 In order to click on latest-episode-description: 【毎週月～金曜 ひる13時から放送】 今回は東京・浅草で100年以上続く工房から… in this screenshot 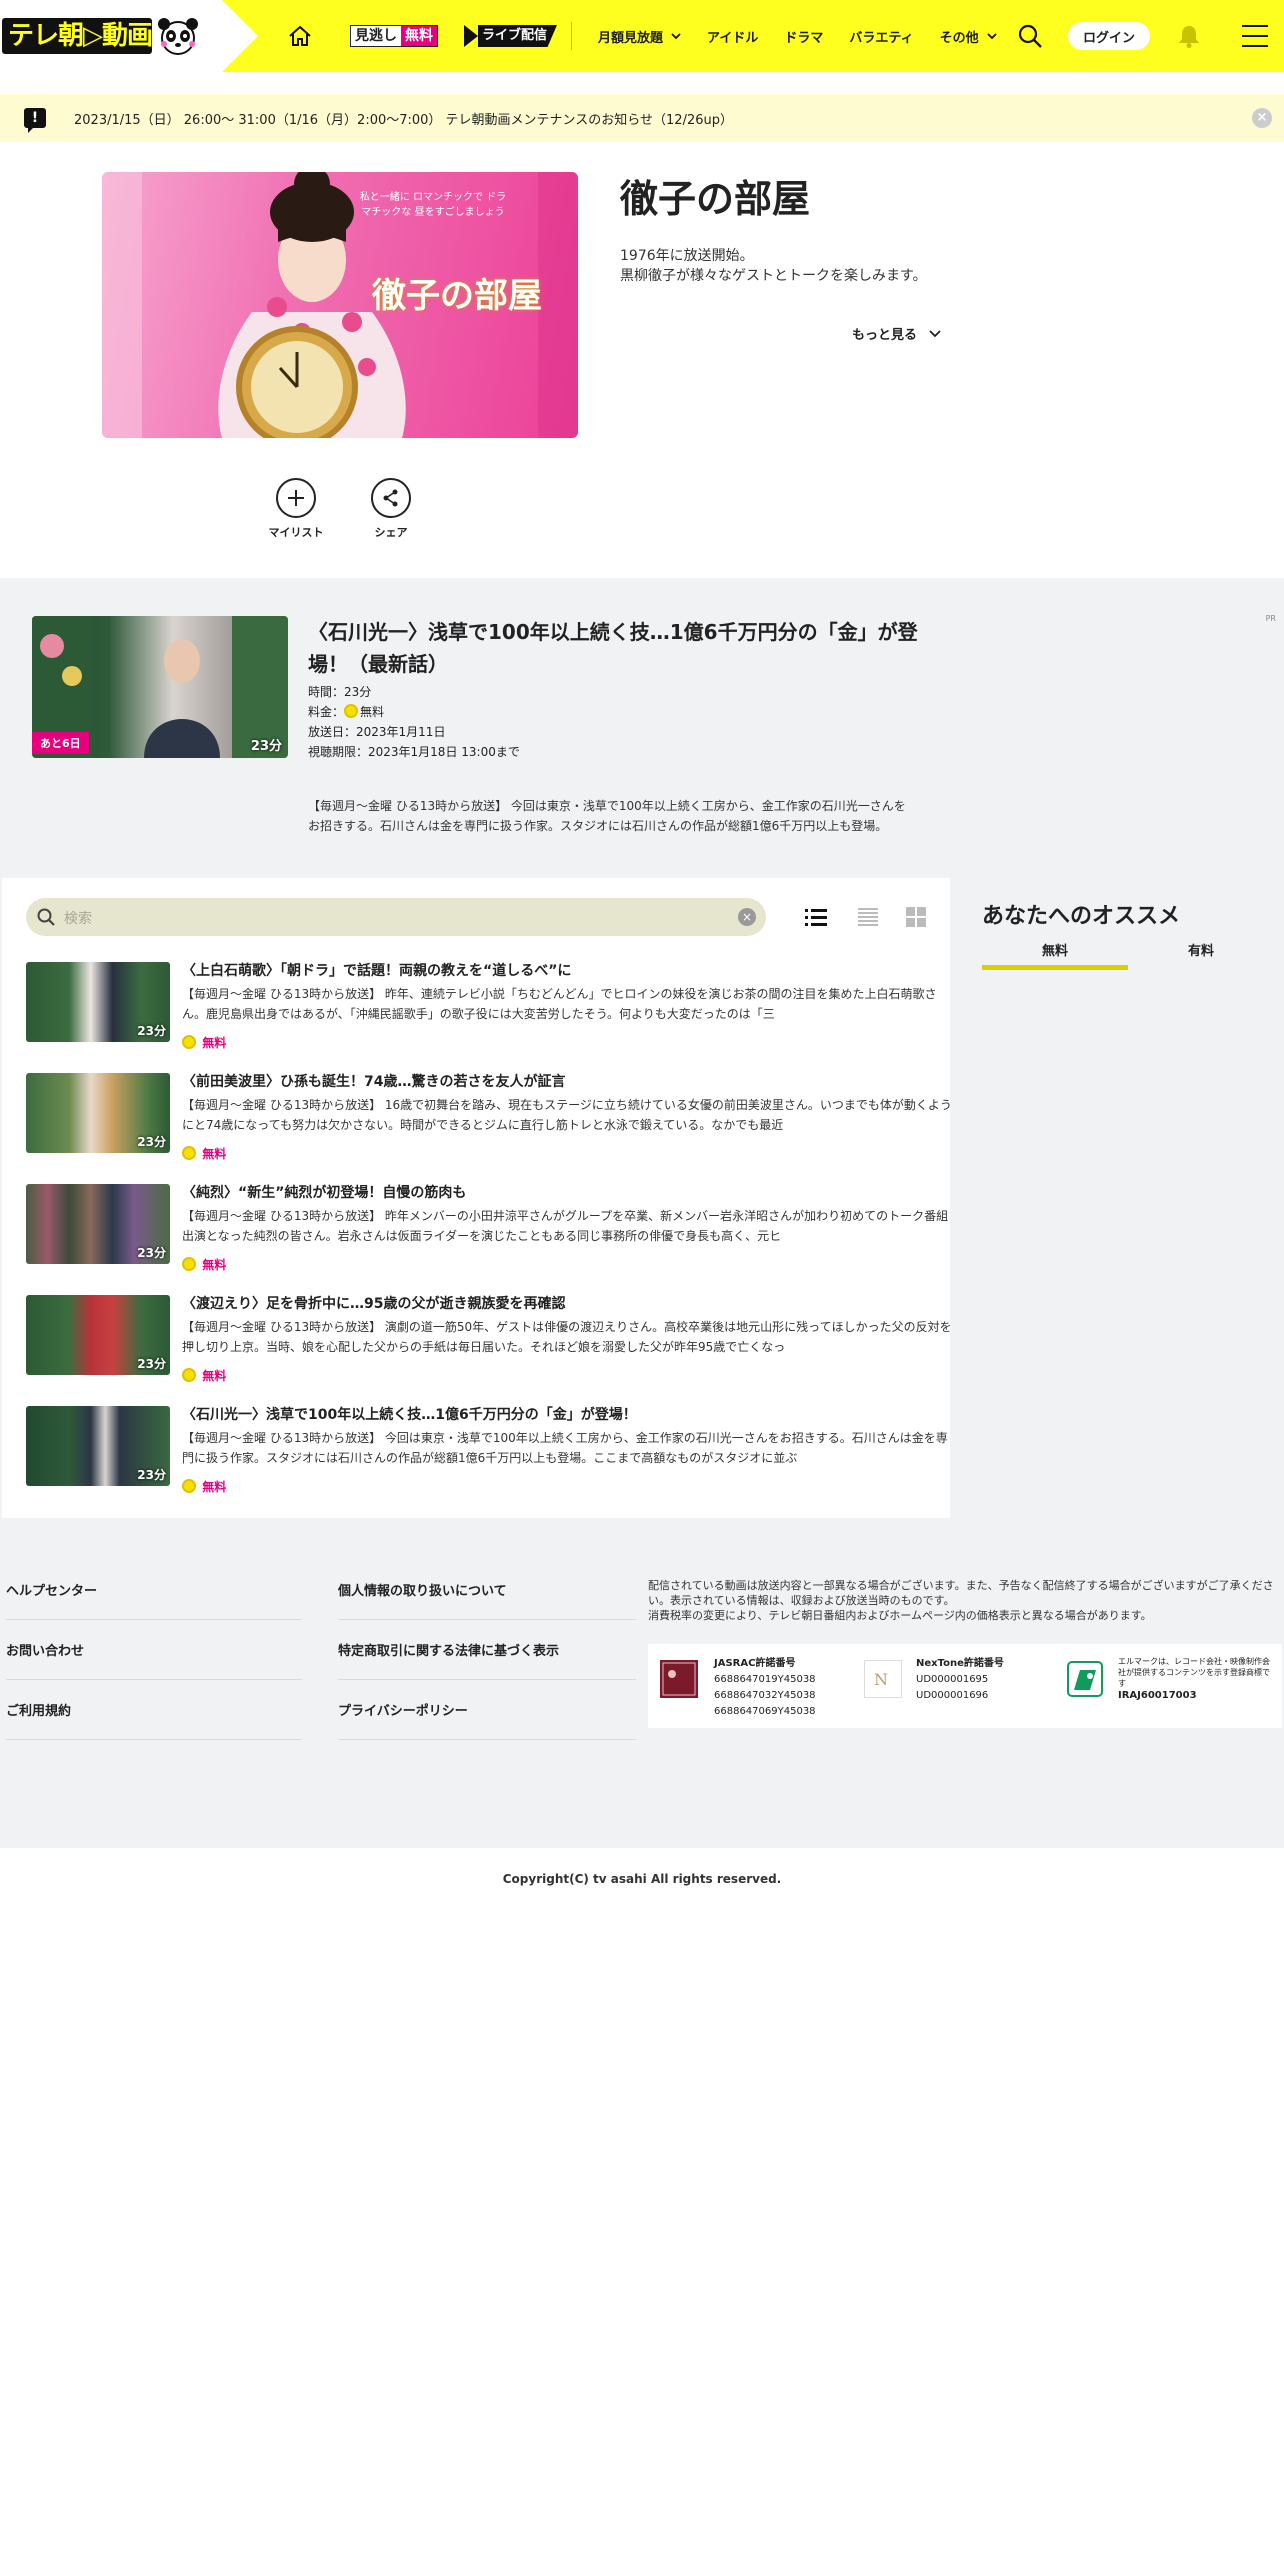, I will do `click(607, 816)`.